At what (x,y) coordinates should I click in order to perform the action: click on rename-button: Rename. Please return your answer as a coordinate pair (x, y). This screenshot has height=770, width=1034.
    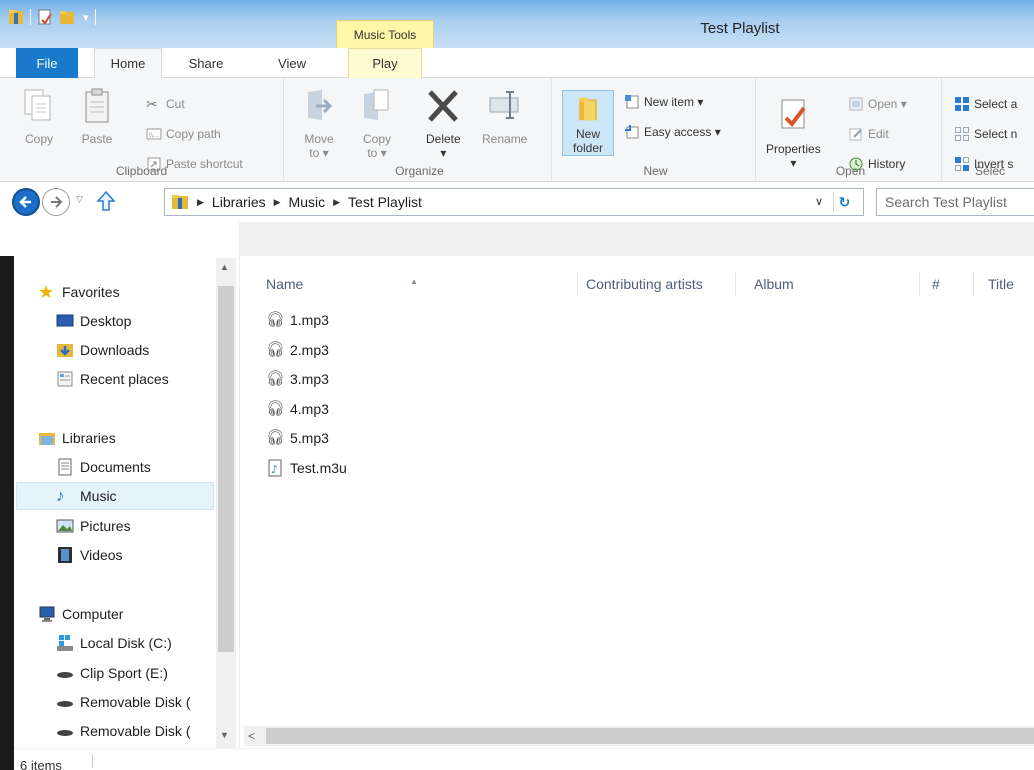
    Looking at the image, I should click on (504, 116).